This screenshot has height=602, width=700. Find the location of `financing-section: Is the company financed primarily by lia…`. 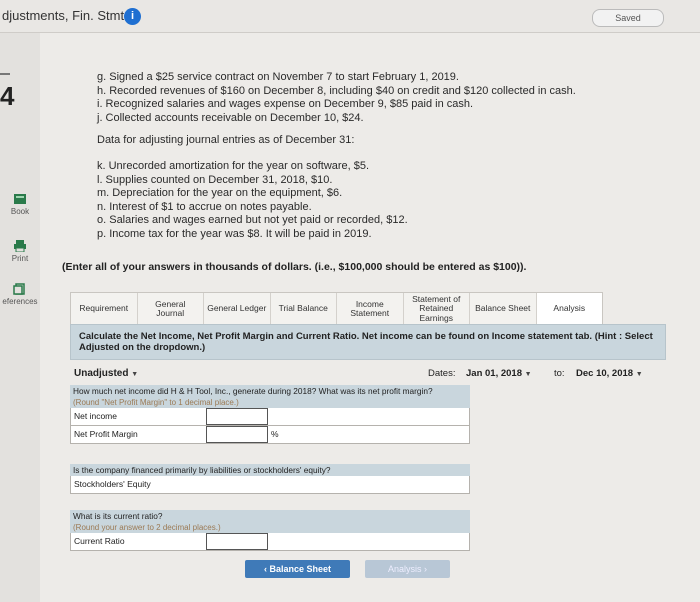

financing-section: Is the company financed primarily by lia… is located at coordinates (270, 479).